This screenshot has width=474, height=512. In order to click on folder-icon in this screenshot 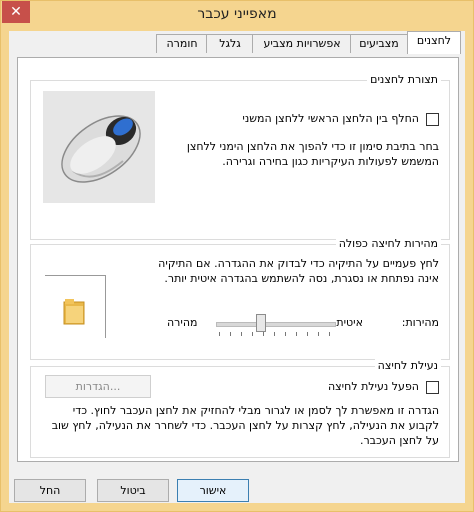, I will do `click(74, 312)`.